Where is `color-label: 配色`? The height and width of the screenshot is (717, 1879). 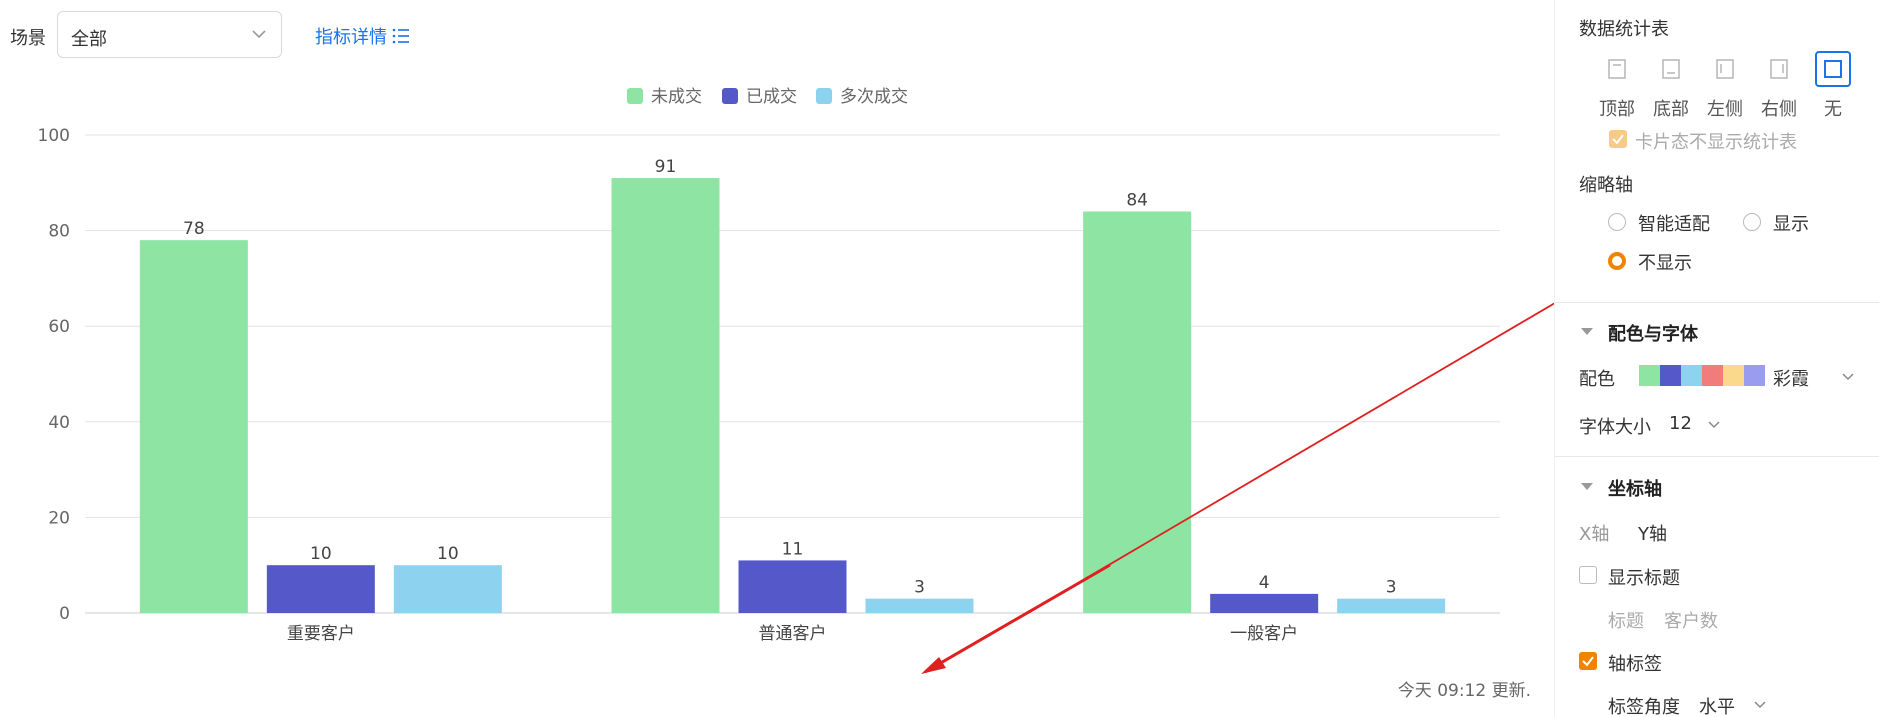 color-label: 配色 is located at coordinates (1597, 379).